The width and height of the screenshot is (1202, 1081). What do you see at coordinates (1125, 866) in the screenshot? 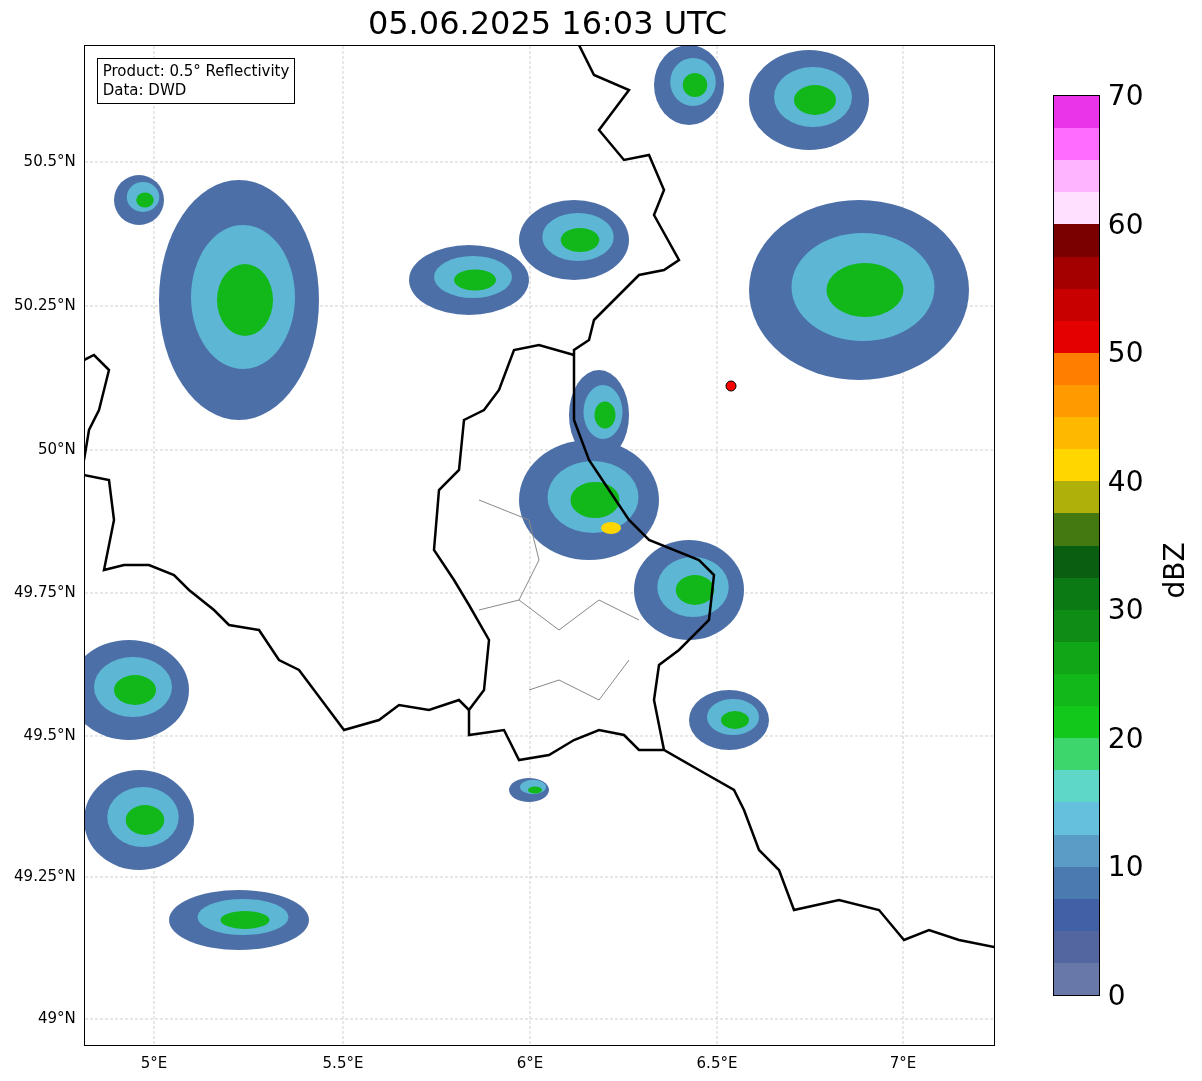
I see `colorbar-tick-label: 10` at bounding box center [1125, 866].